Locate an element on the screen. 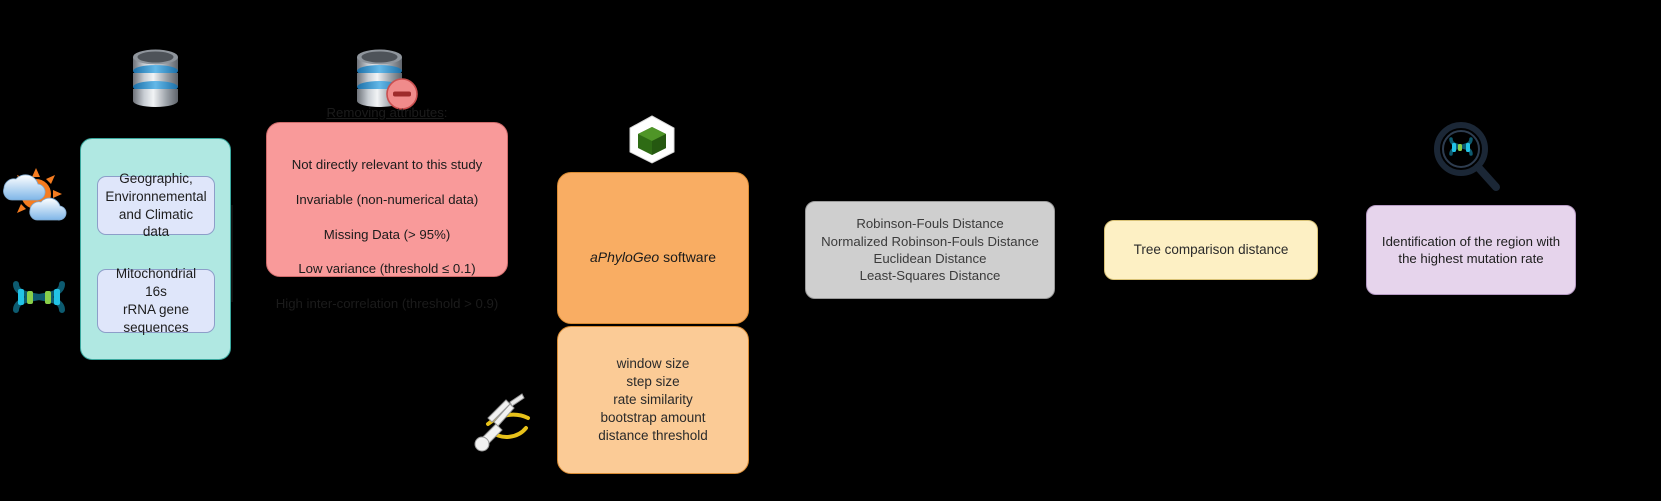  tools-wrench-icon is located at coordinates (501, 422).